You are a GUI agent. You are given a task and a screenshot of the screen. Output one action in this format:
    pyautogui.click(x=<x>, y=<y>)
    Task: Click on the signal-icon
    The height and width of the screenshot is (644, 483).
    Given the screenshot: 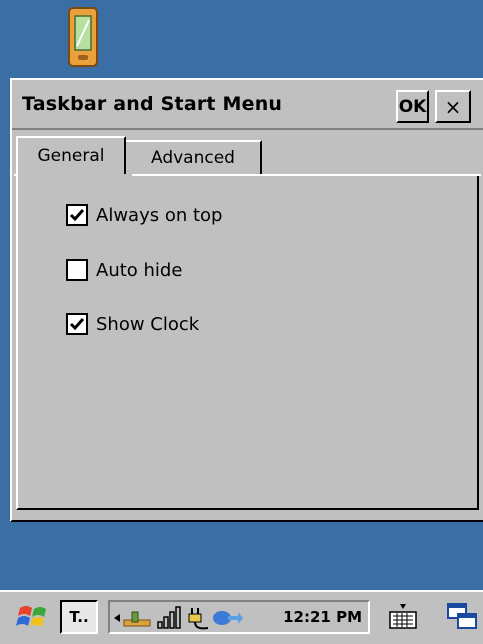 What is the action you would take?
    pyautogui.click(x=169, y=617)
    